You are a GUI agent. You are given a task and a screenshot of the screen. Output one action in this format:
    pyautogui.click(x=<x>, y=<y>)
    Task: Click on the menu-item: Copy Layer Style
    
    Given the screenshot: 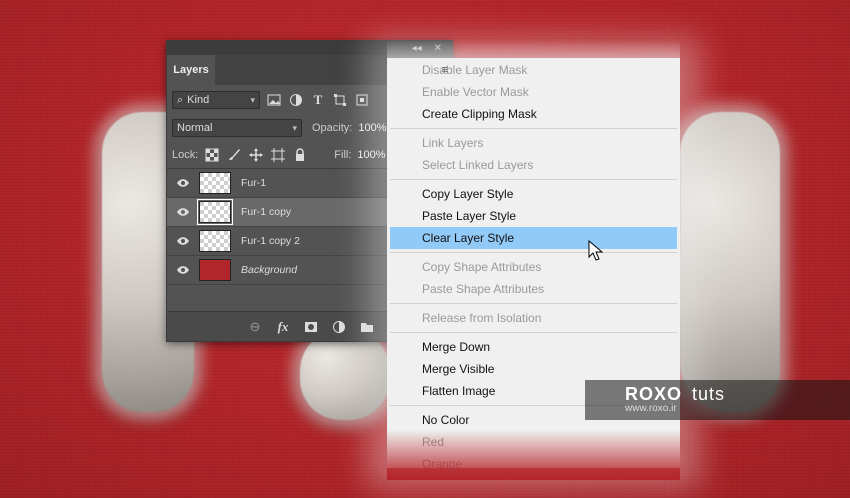 What is the action you would take?
    pyautogui.click(x=533, y=194)
    